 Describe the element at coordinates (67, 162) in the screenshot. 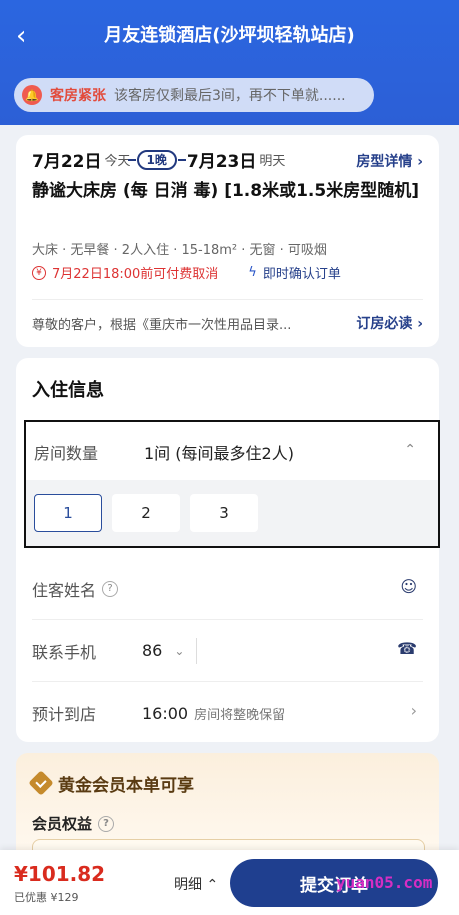

I see `checkin-date: 7月22日` at that location.